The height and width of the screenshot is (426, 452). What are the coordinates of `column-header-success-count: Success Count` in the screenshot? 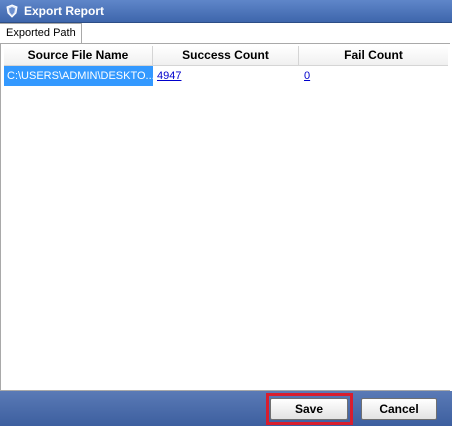 It's located at (226, 55).